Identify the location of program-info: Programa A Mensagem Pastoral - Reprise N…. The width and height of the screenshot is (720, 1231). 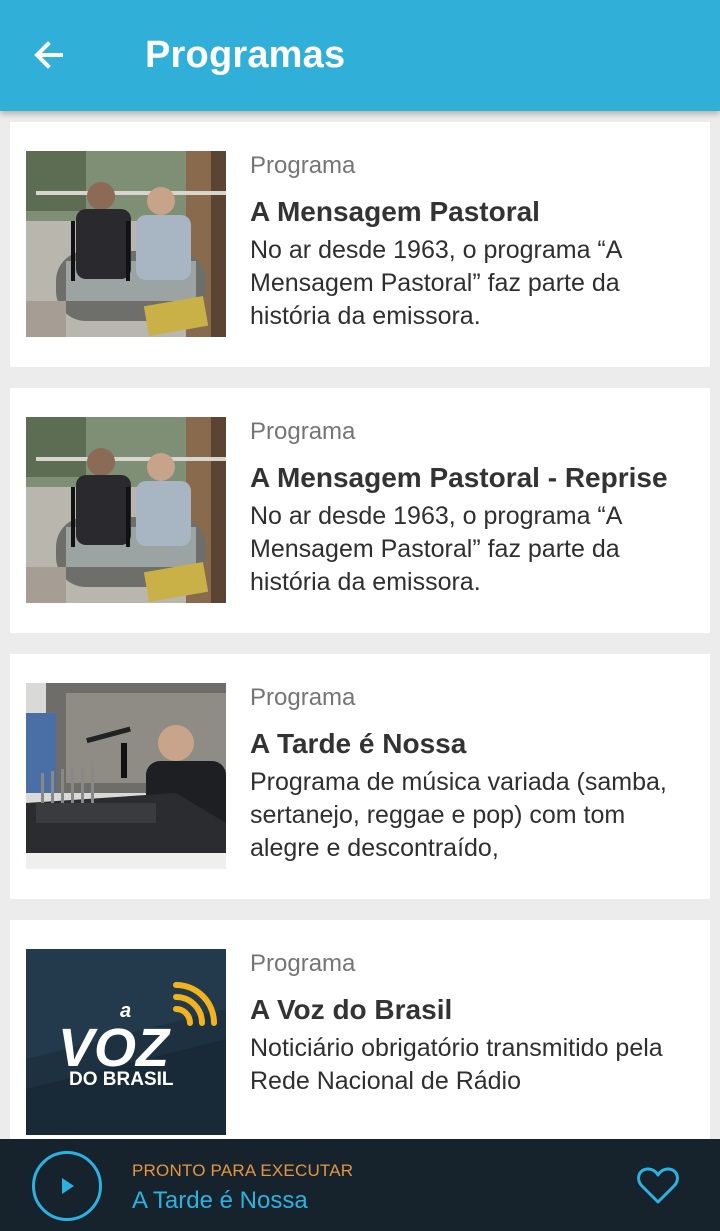
(475, 508).